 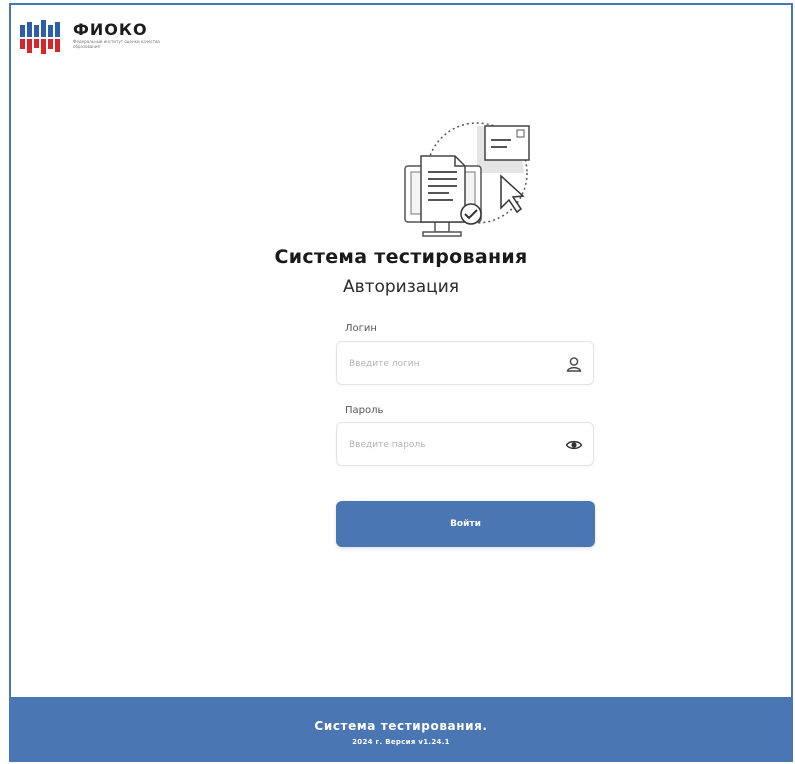 I want to click on eye-icon, so click(x=574, y=445).